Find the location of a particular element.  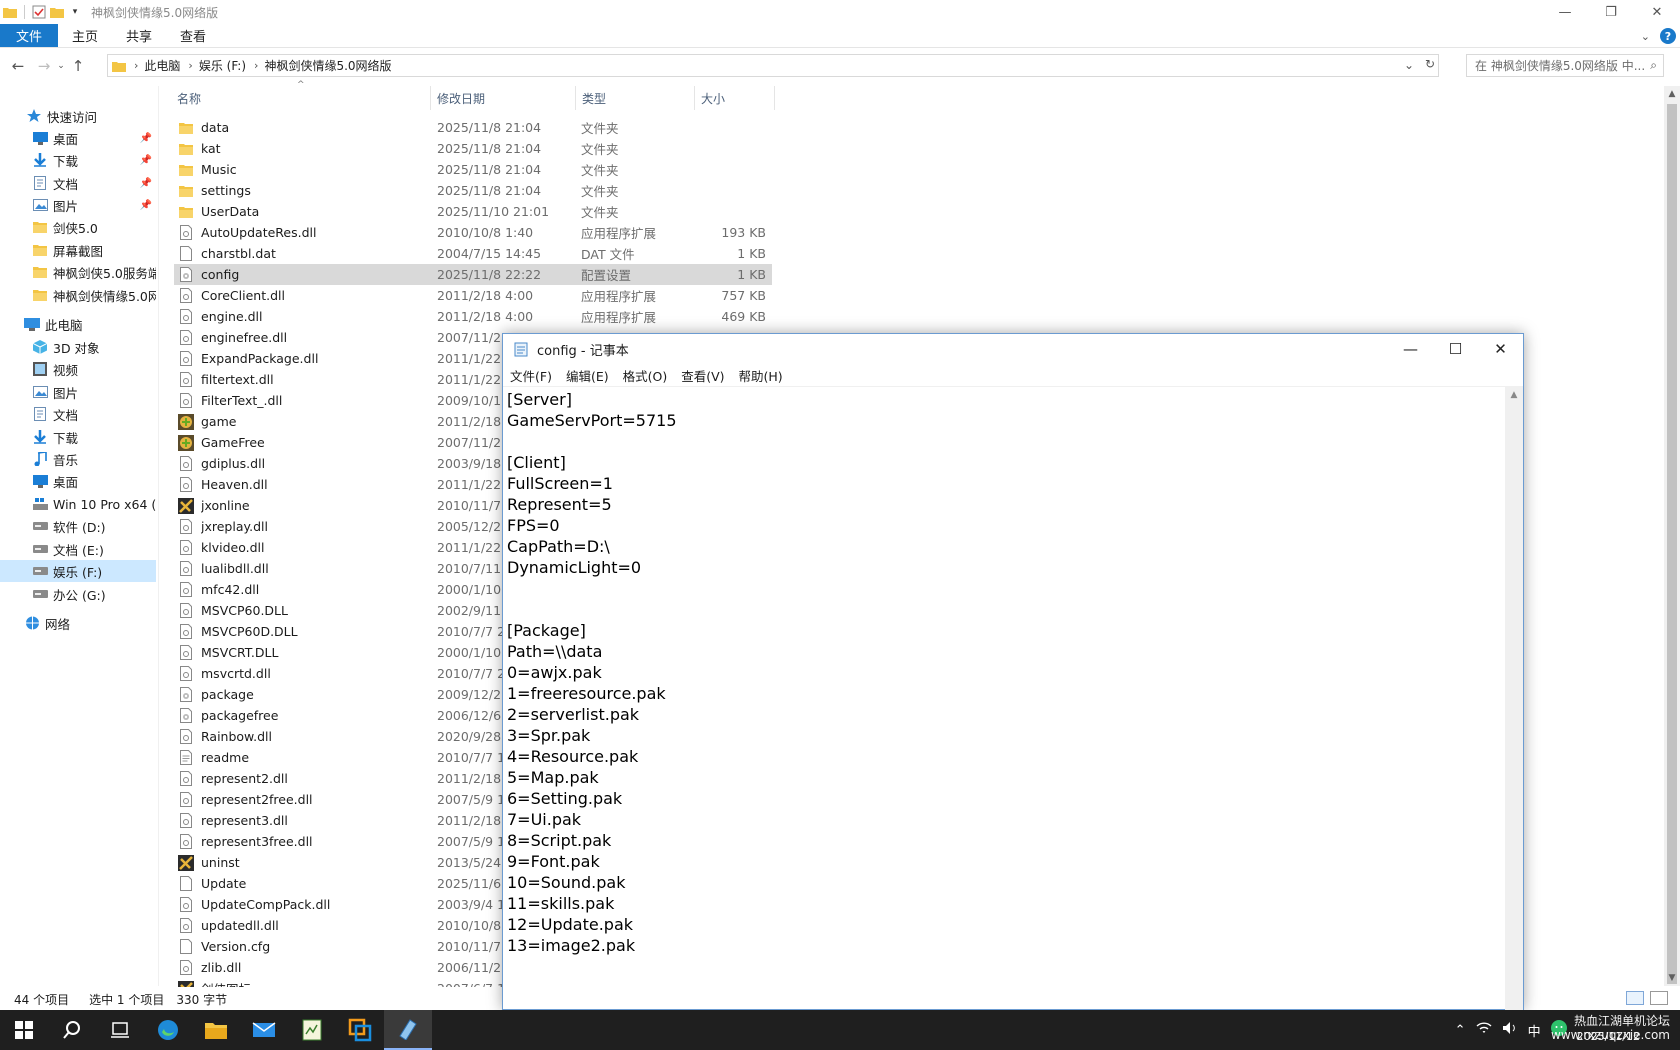

help-icon: ? is located at coordinates (1668, 36).